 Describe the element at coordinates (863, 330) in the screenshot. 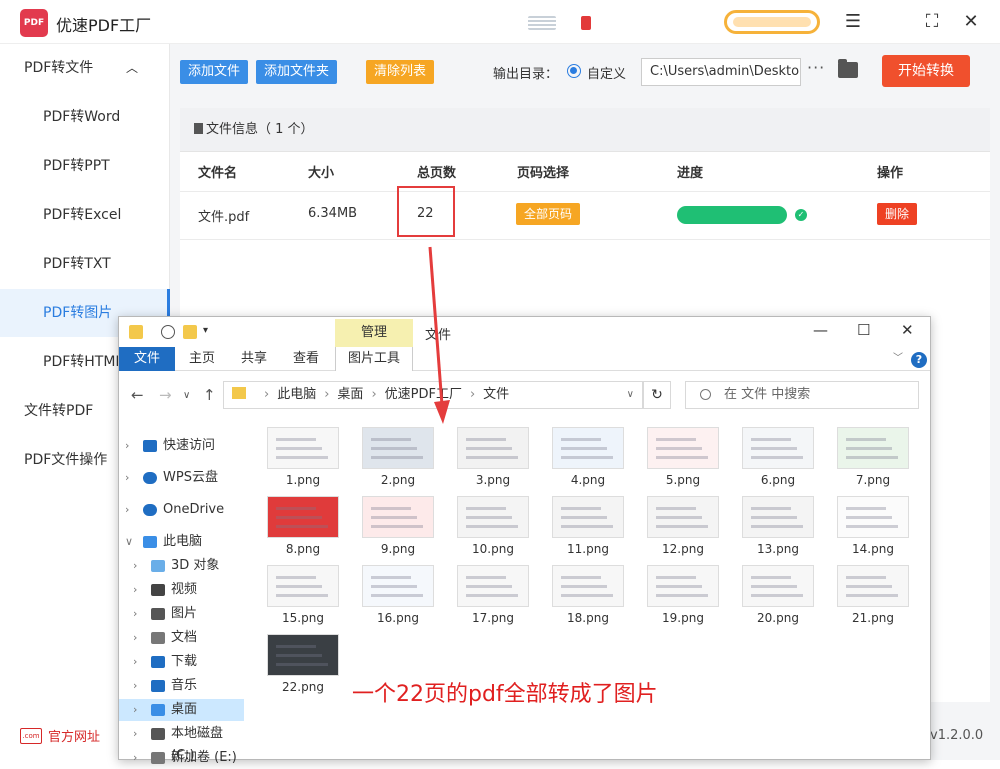

I see `maximize-icon: ☐` at that location.